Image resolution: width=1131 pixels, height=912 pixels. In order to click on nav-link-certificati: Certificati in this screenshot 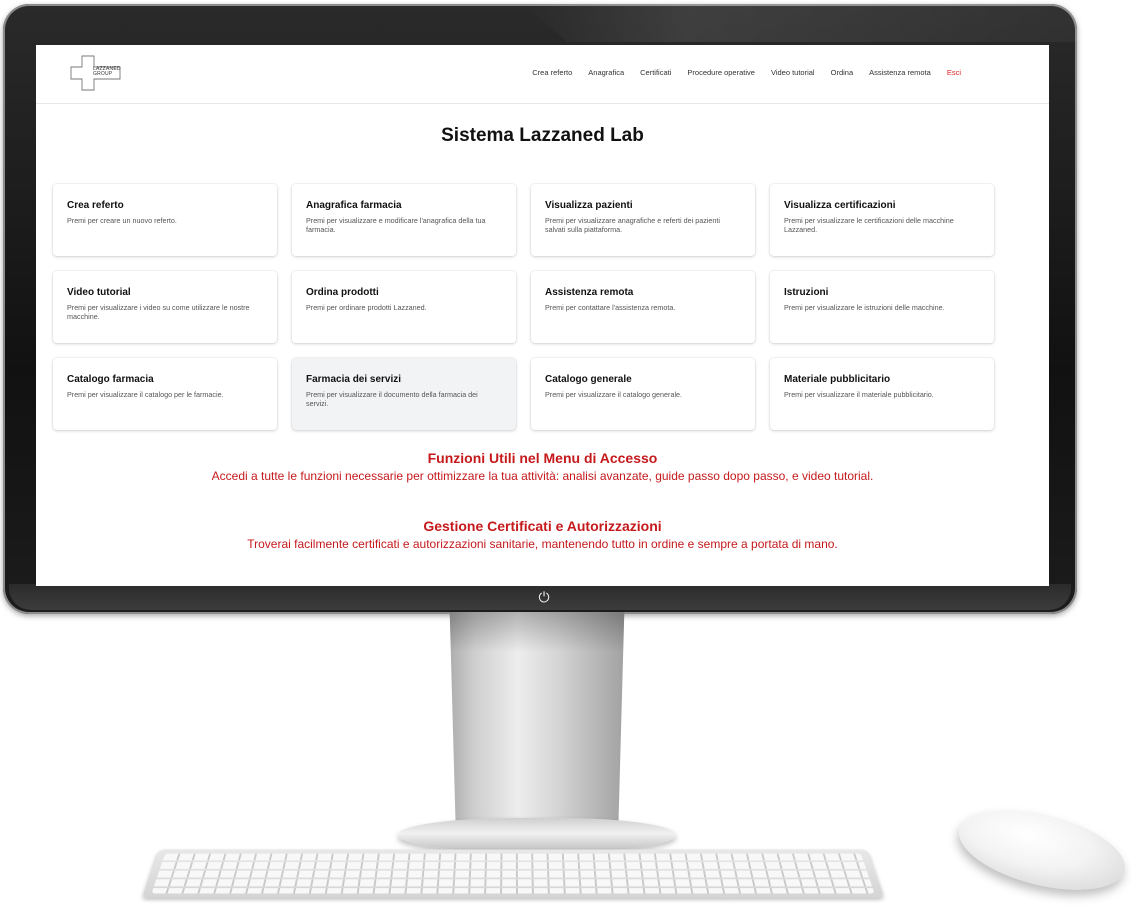, I will do `click(655, 72)`.